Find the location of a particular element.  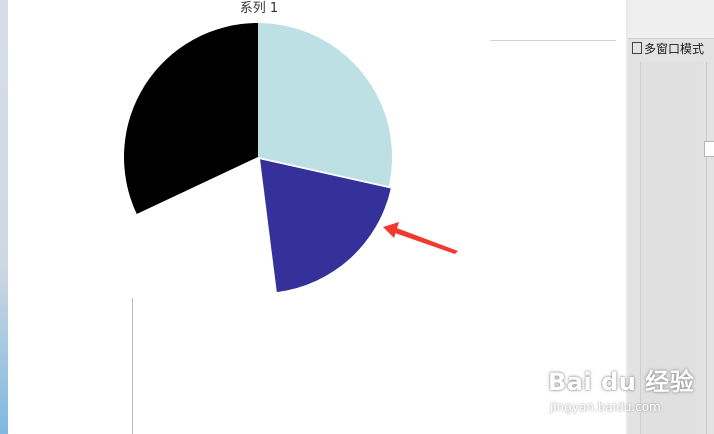

baidu-watermark: Bai du 经验 jingyan.baidu.com is located at coordinates (623, 392).